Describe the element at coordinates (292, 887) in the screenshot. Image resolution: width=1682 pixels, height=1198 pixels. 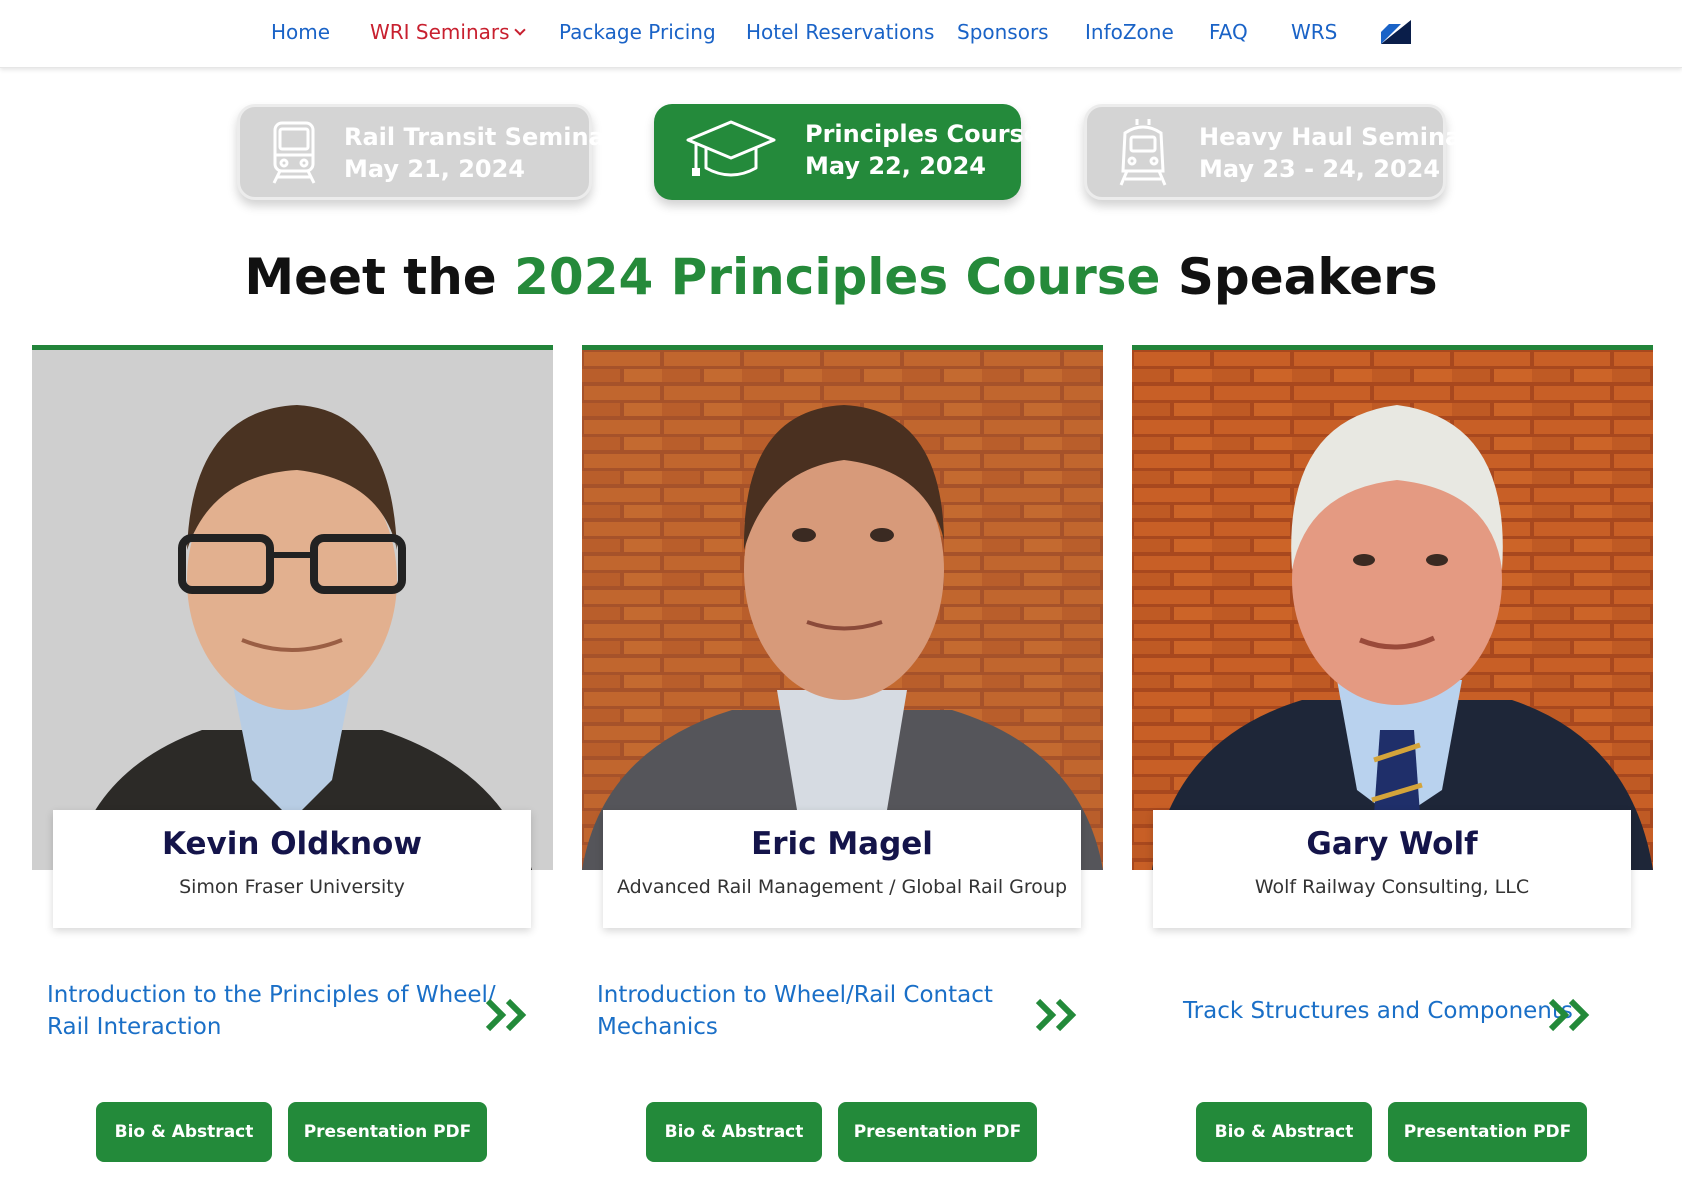
I see `speaker-organization: Simon Fraser University` at that location.